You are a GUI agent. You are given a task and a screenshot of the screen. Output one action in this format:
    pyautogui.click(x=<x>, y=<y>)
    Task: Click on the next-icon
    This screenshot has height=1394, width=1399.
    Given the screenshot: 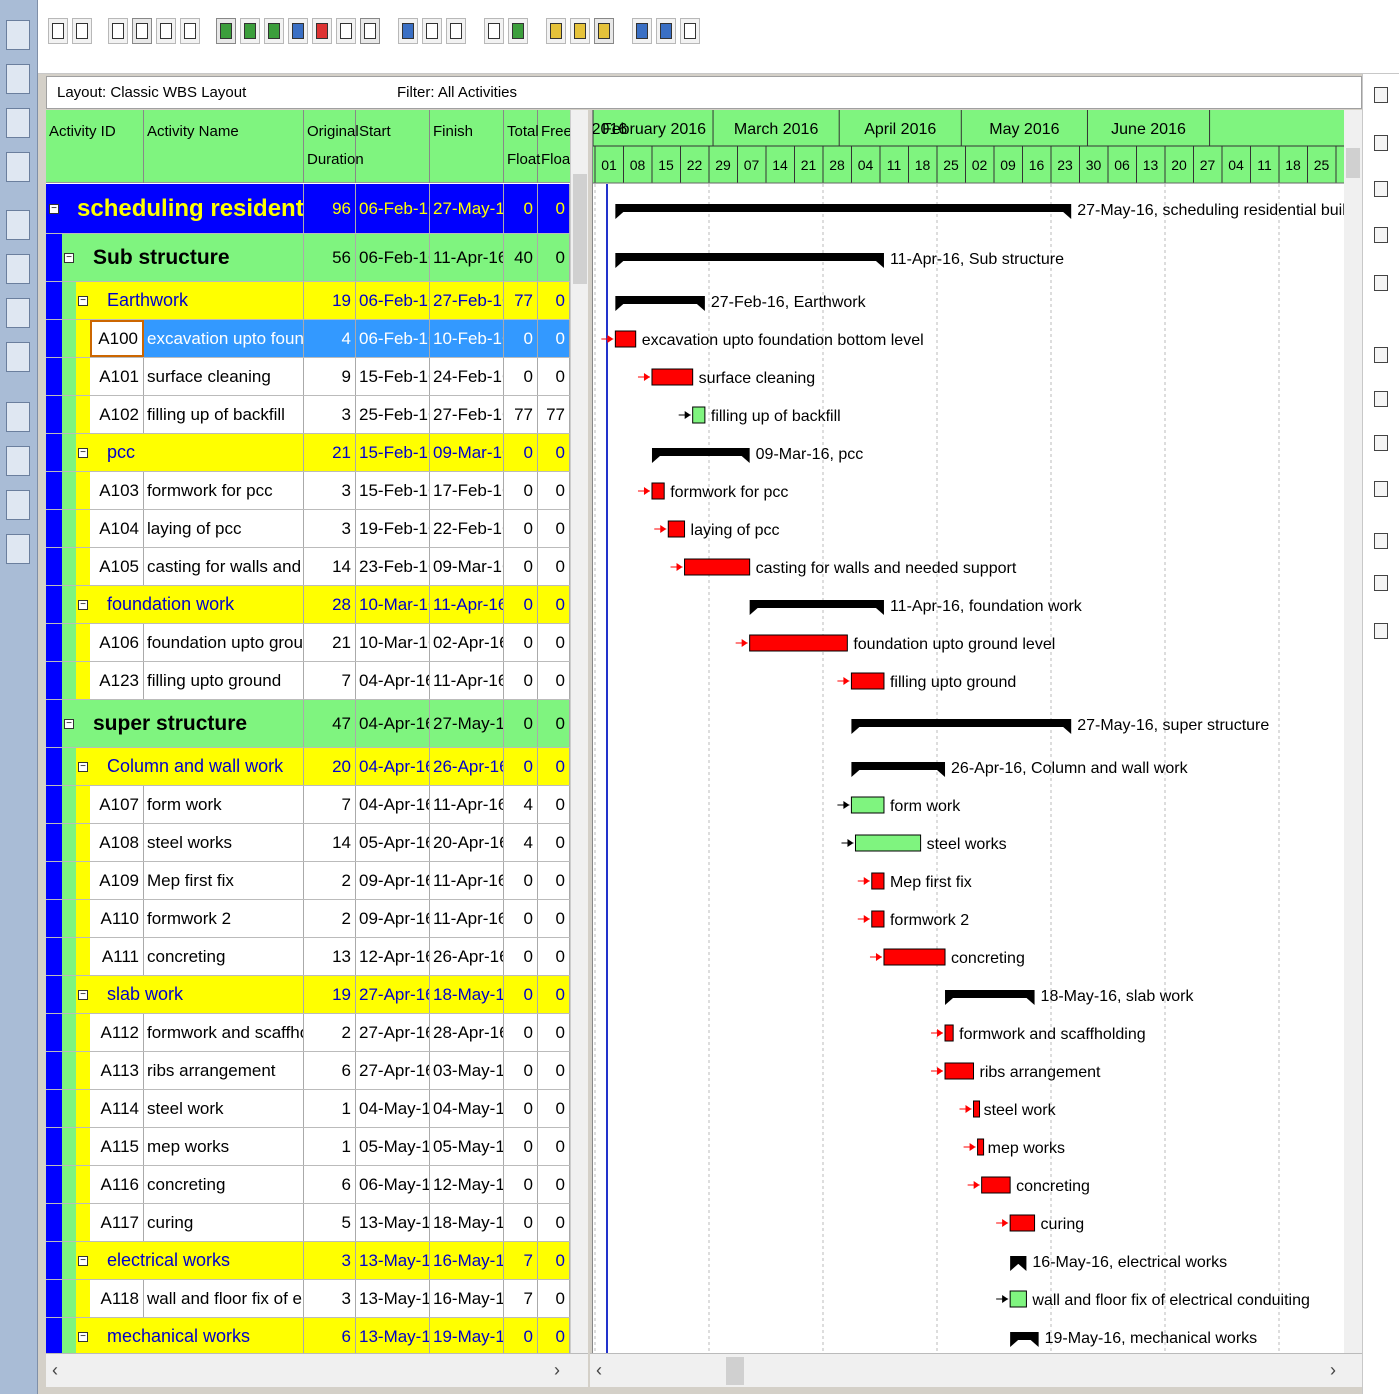 What is the action you would take?
    pyautogui.click(x=18, y=549)
    